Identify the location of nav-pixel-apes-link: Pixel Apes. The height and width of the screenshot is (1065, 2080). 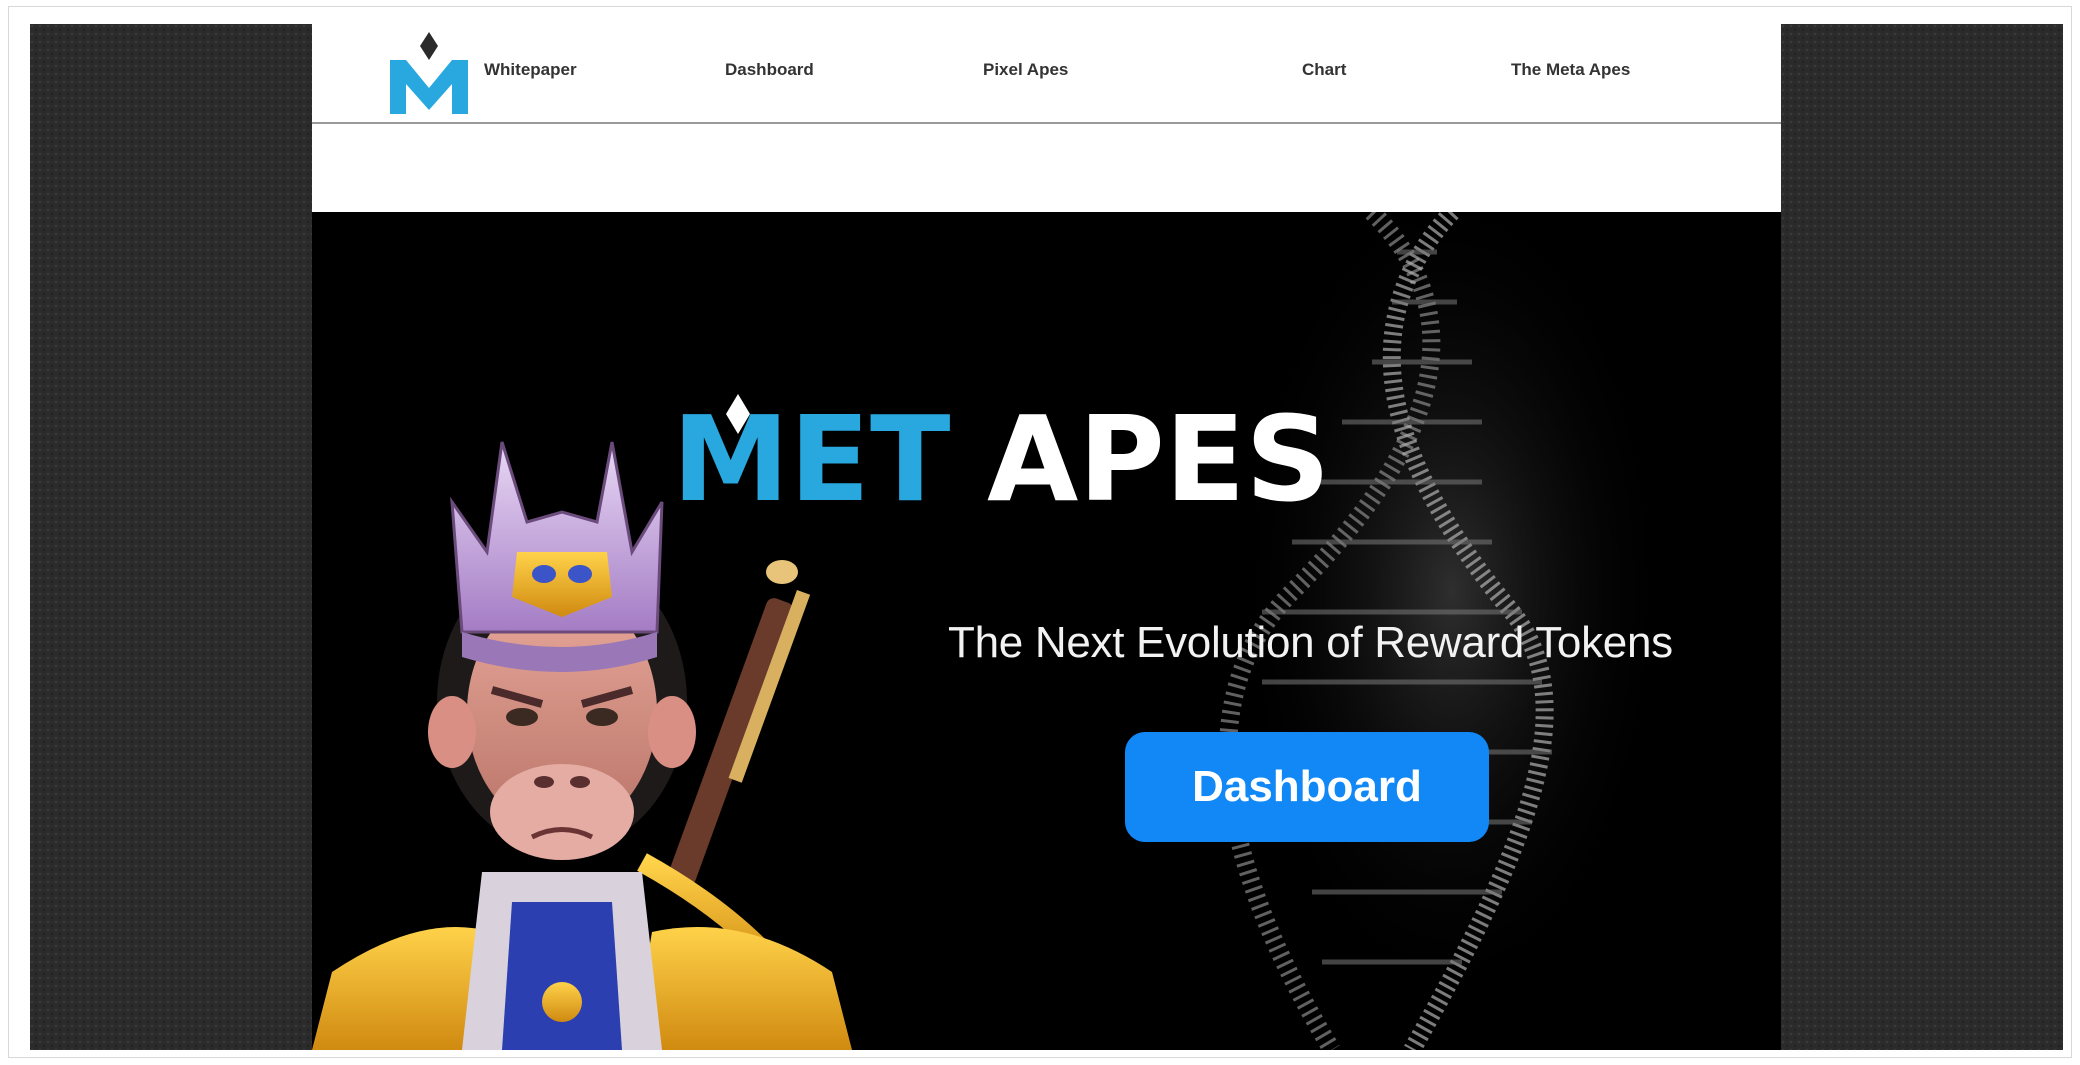
(1025, 70).